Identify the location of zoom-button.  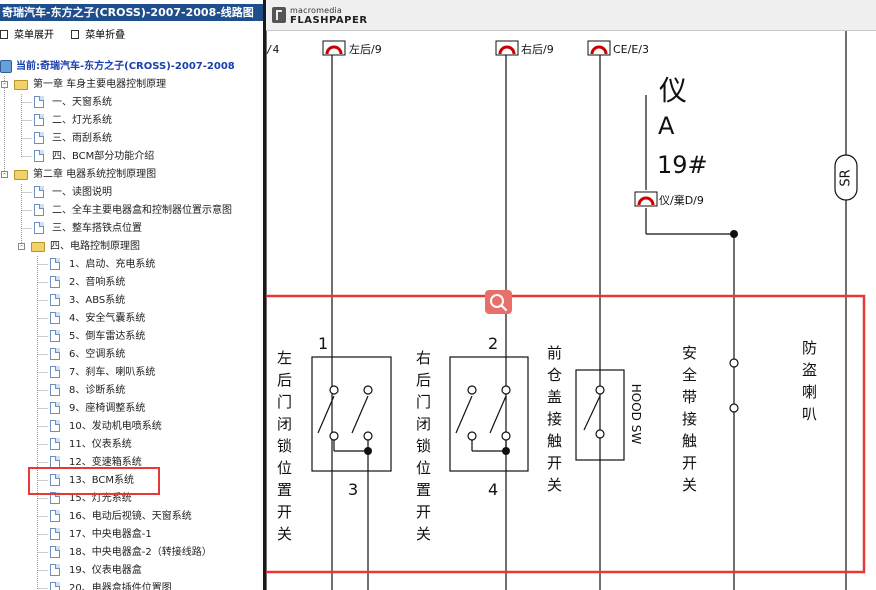
(498, 302).